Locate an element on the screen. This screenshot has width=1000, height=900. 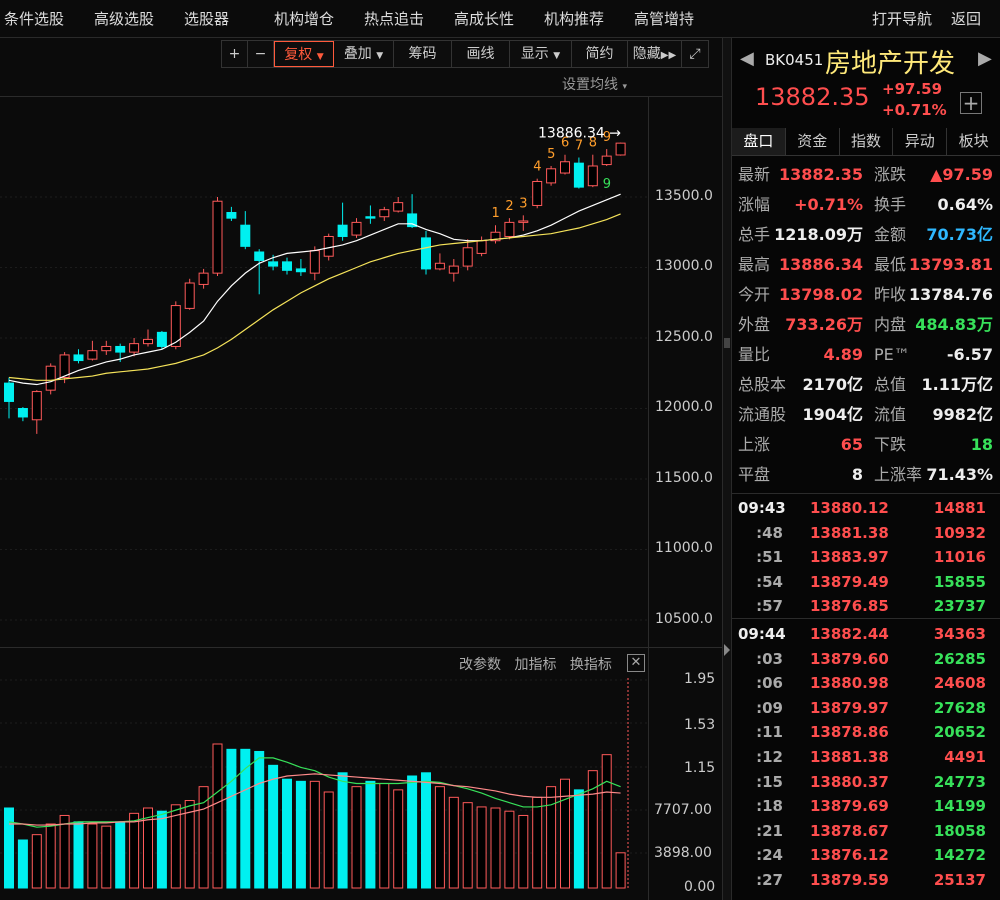
y-axis-label: 11500.0 is located at coordinates (684, 478).